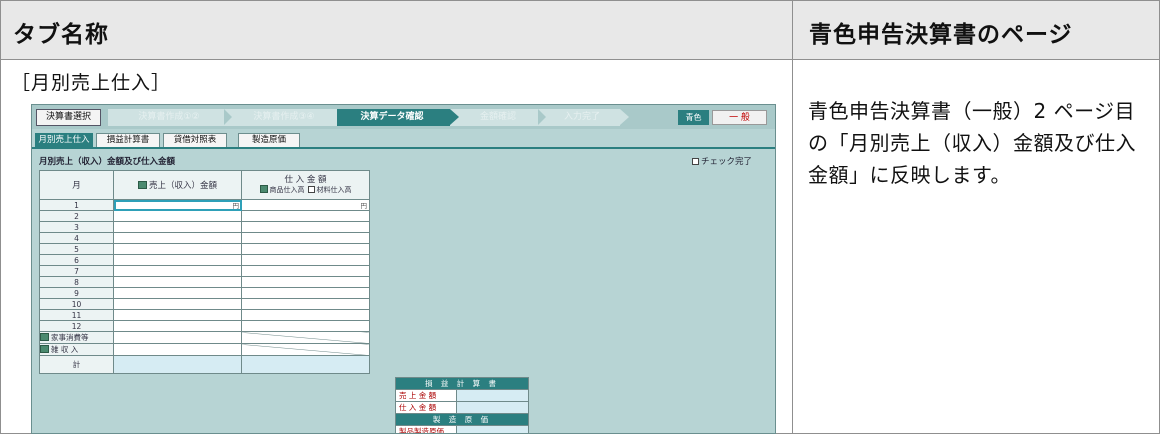 This screenshot has width=1160, height=434. I want to click on pl-purchase-value, so click(492, 407).